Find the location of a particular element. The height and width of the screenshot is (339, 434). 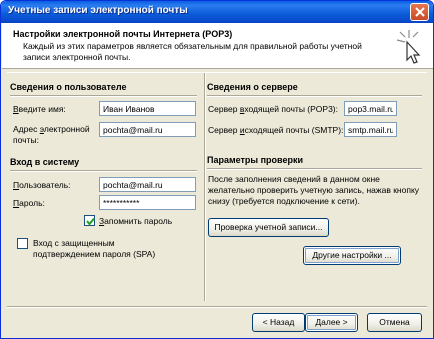

wizard-sparkle-icon is located at coordinates (408, 47).